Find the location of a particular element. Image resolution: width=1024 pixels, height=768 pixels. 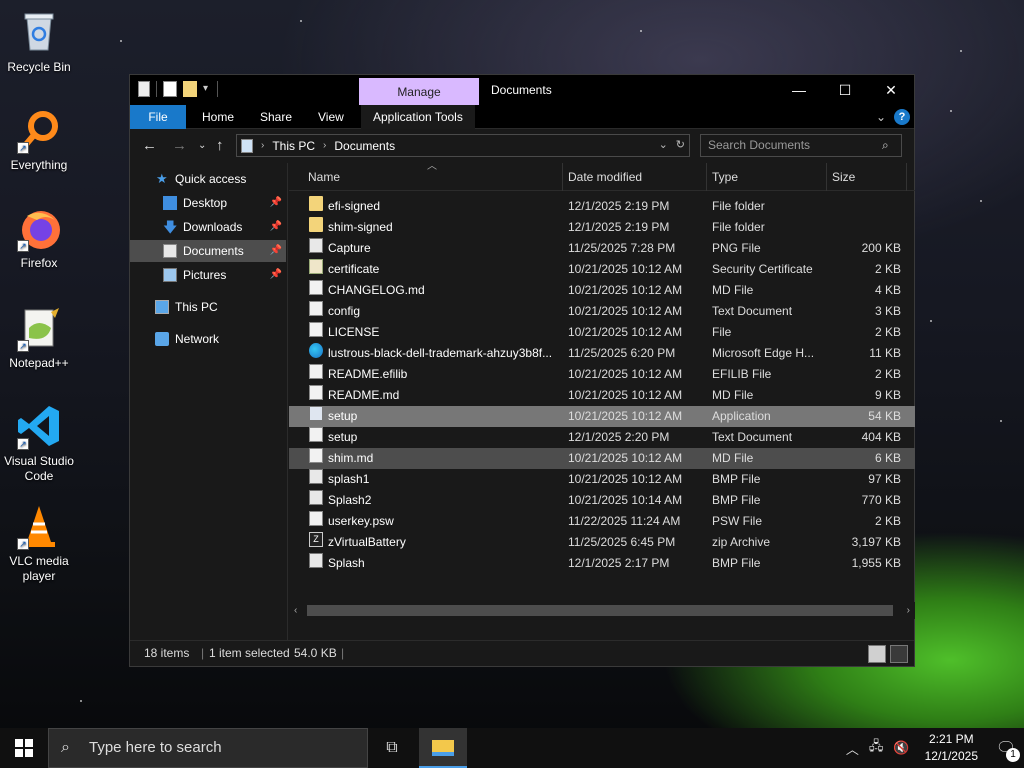

desktop-icon-everything: ↗ Everything is located at coordinates (39, 139).